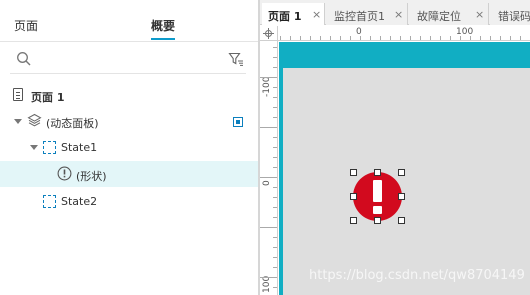 The width and height of the screenshot is (530, 295). What do you see at coordinates (163, 39) in the screenshot?
I see `active-tab-underline` at bounding box center [163, 39].